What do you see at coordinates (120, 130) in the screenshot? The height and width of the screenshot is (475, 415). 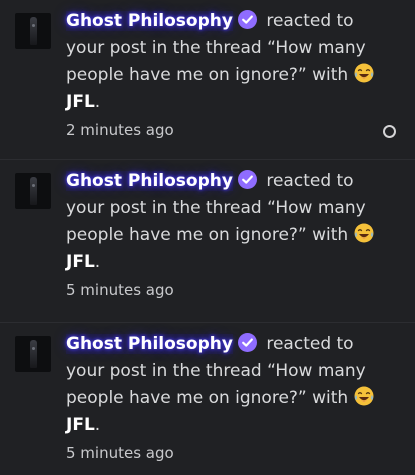 I see `timestamp: 2 minutes ago` at bounding box center [120, 130].